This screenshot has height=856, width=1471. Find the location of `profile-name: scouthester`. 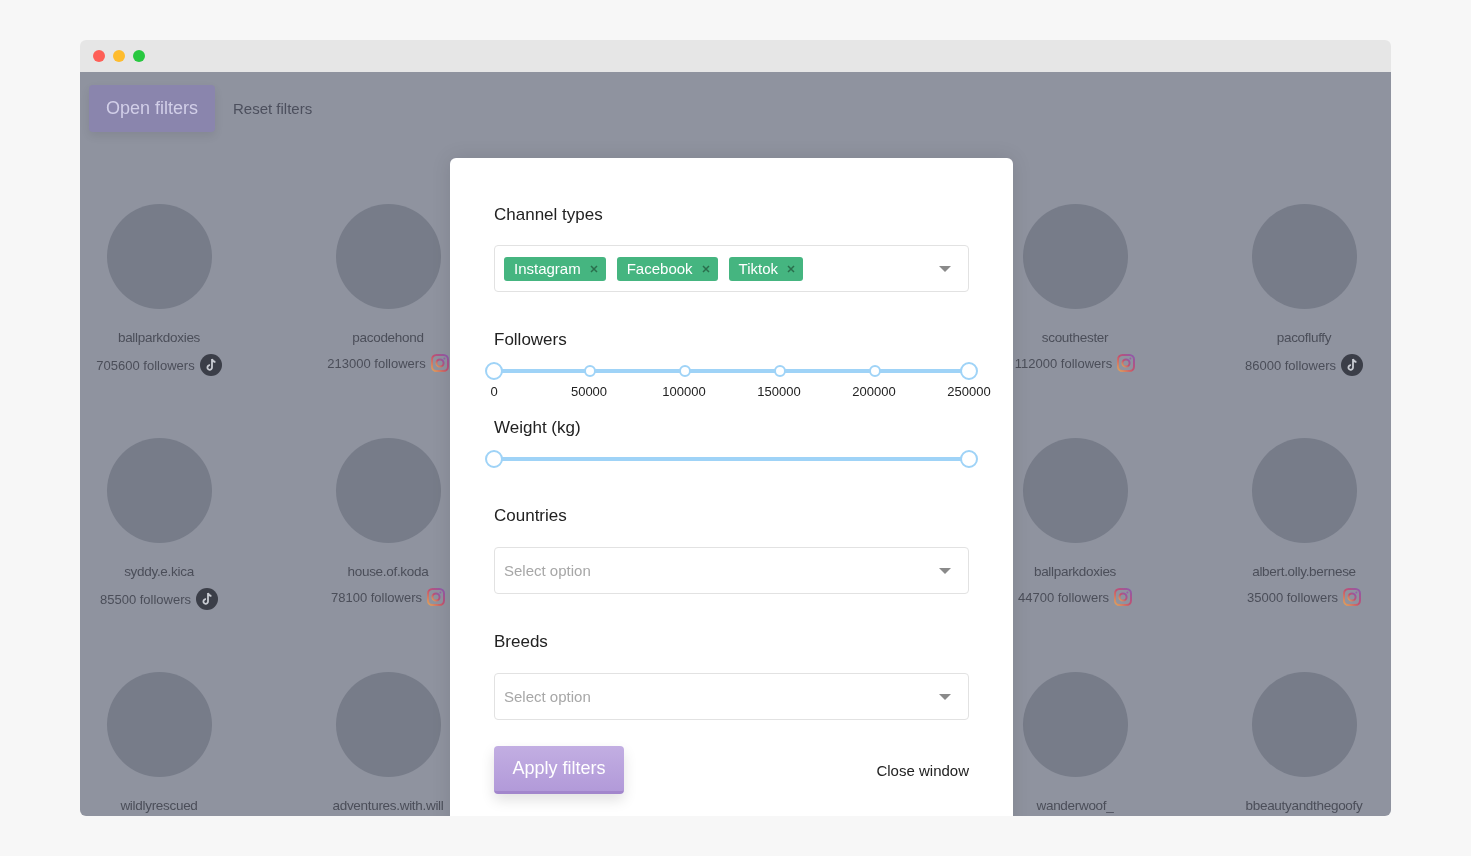

profile-name: scouthester is located at coordinates (1075, 338).